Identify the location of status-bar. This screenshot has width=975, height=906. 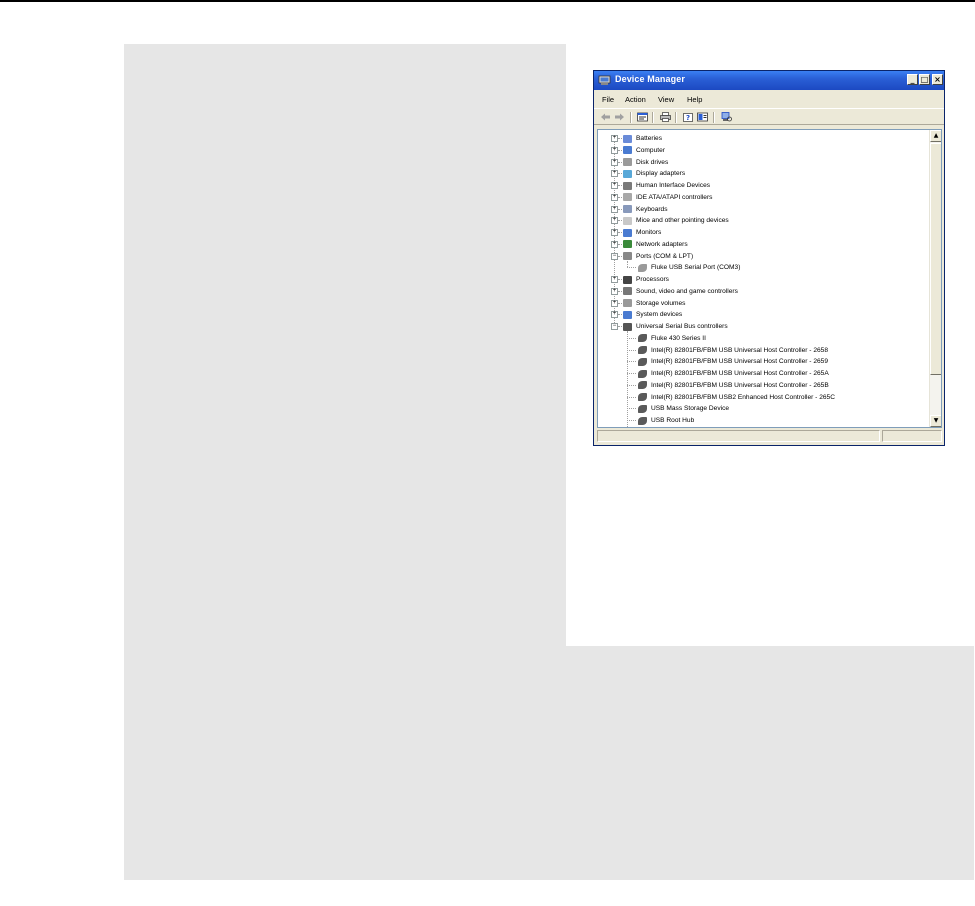
(769, 436).